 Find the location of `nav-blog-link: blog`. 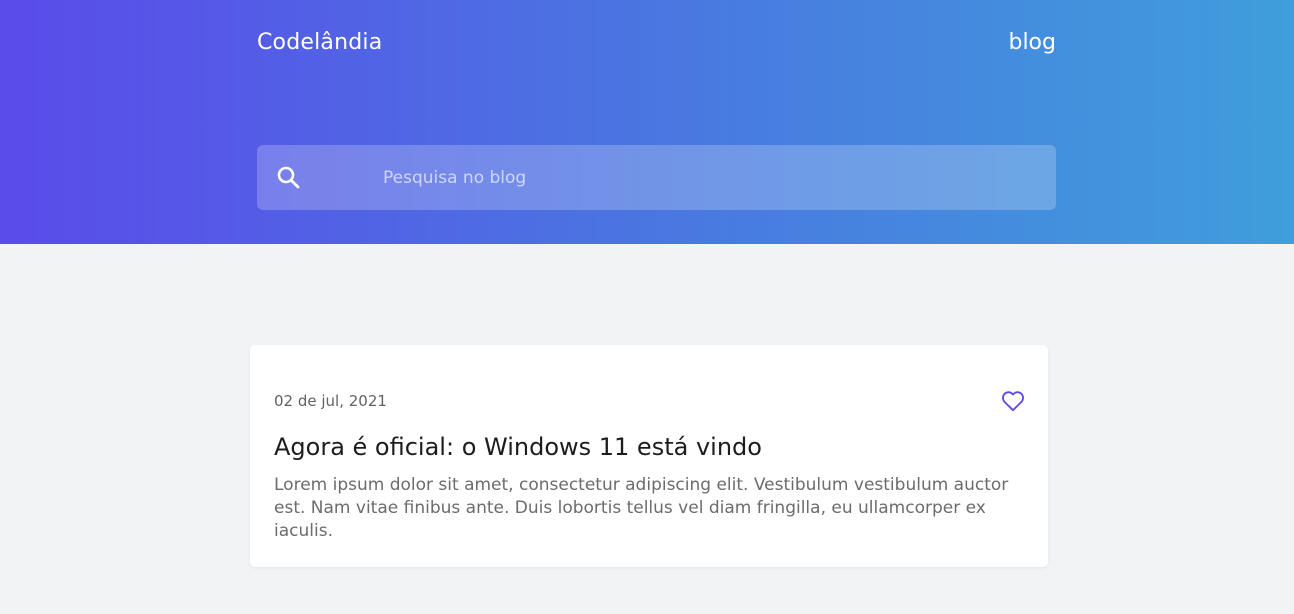

nav-blog-link: blog is located at coordinates (1032, 42).